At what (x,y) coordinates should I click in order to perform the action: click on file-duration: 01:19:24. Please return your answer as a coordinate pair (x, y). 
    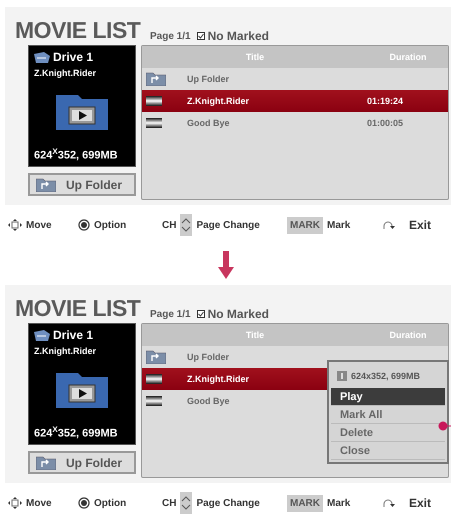
    Looking at the image, I should click on (385, 101).